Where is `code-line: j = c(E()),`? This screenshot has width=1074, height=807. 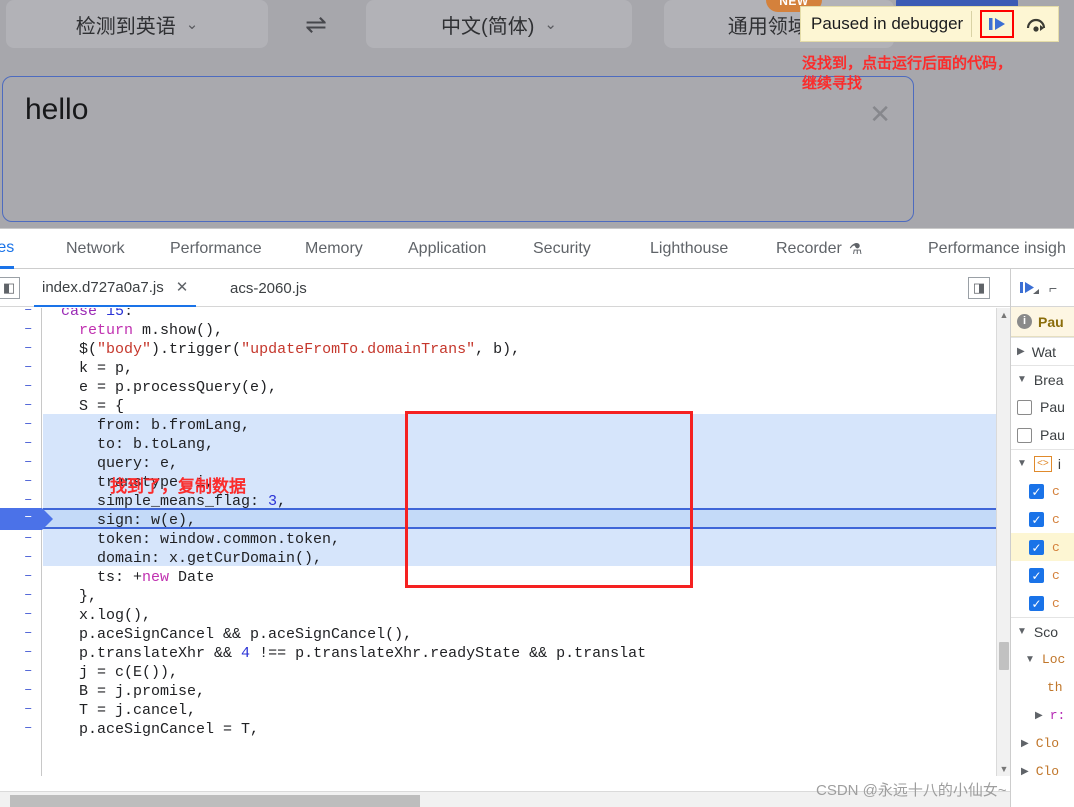
code-line: j = c(E()), is located at coordinates (129, 672).